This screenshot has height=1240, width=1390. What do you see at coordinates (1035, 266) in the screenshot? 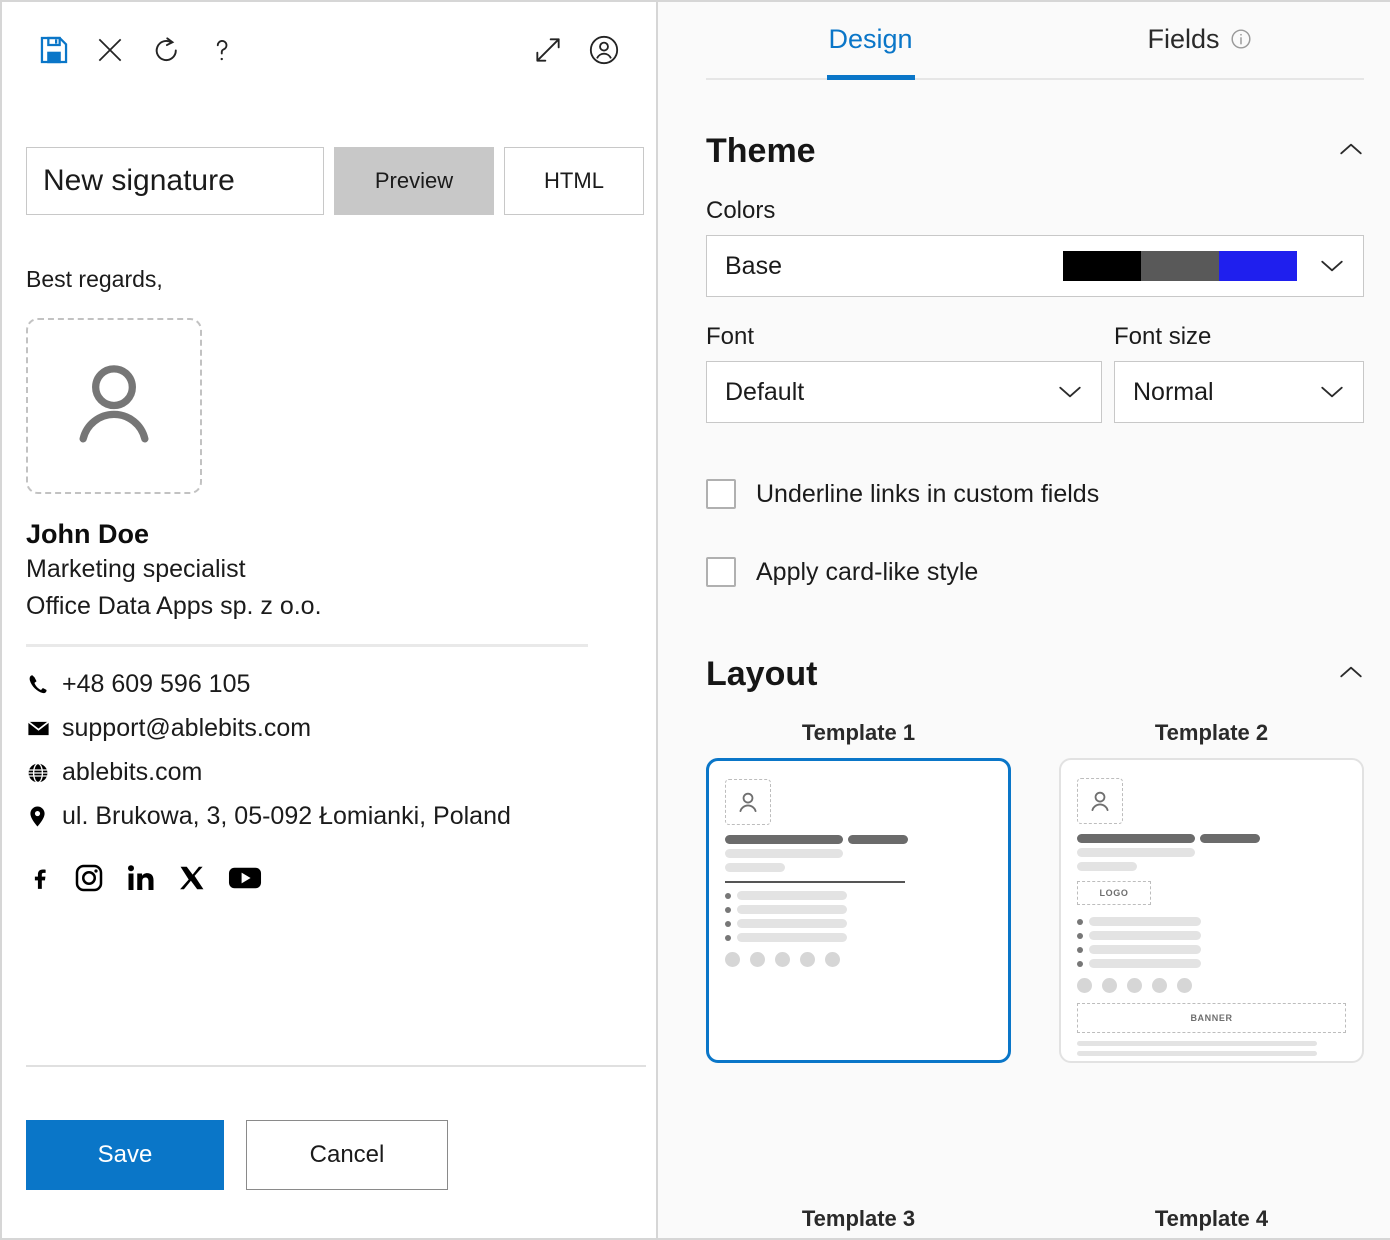
I see `colors-select: Base` at bounding box center [1035, 266].